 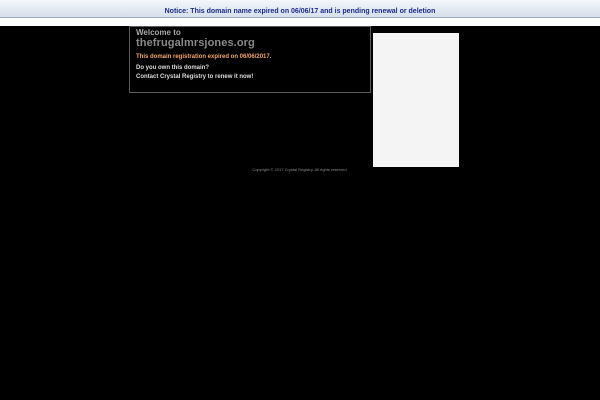 What do you see at coordinates (172, 68) in the screenshot?
I see `own-domain-question: Do you own this domain?` at bounding box center [172, 68].